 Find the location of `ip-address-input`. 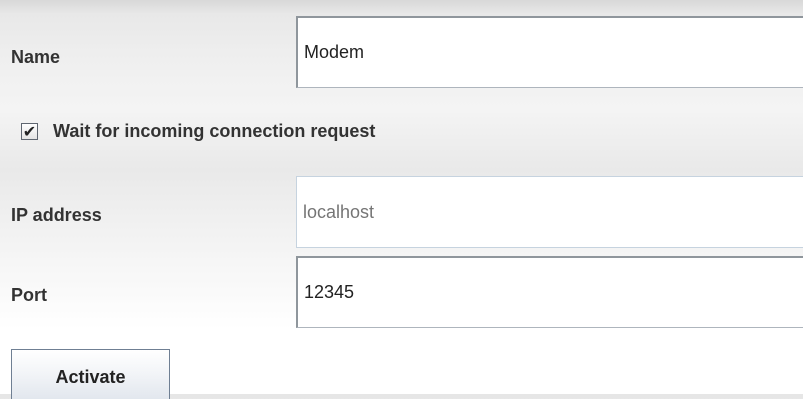

ip-address-input is located at coordinates (549, 212).